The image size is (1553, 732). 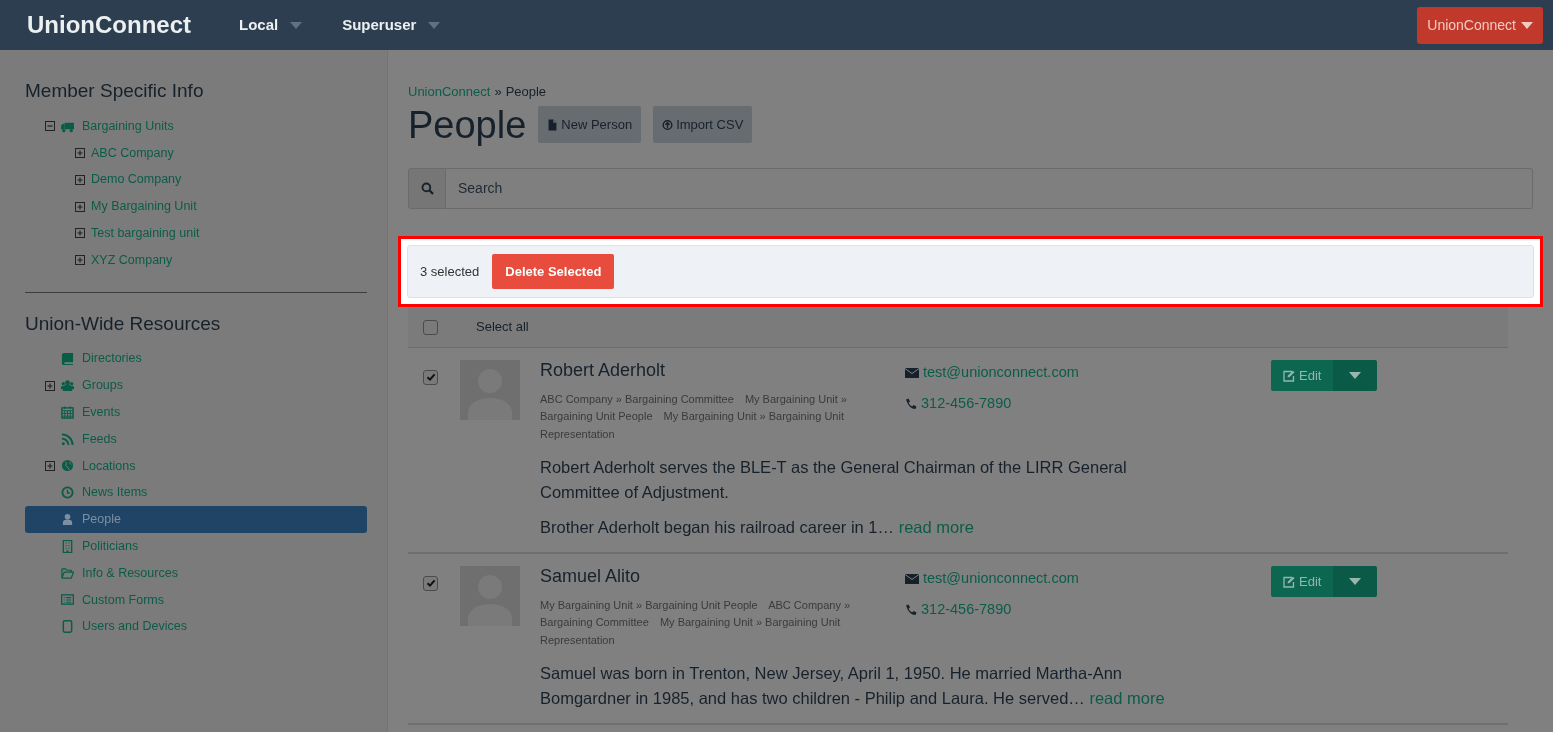 What do you see at coordinates (271, 25) in the screenshot?
I see `nav-dropdown: Local` at bounding box center [271, 25].